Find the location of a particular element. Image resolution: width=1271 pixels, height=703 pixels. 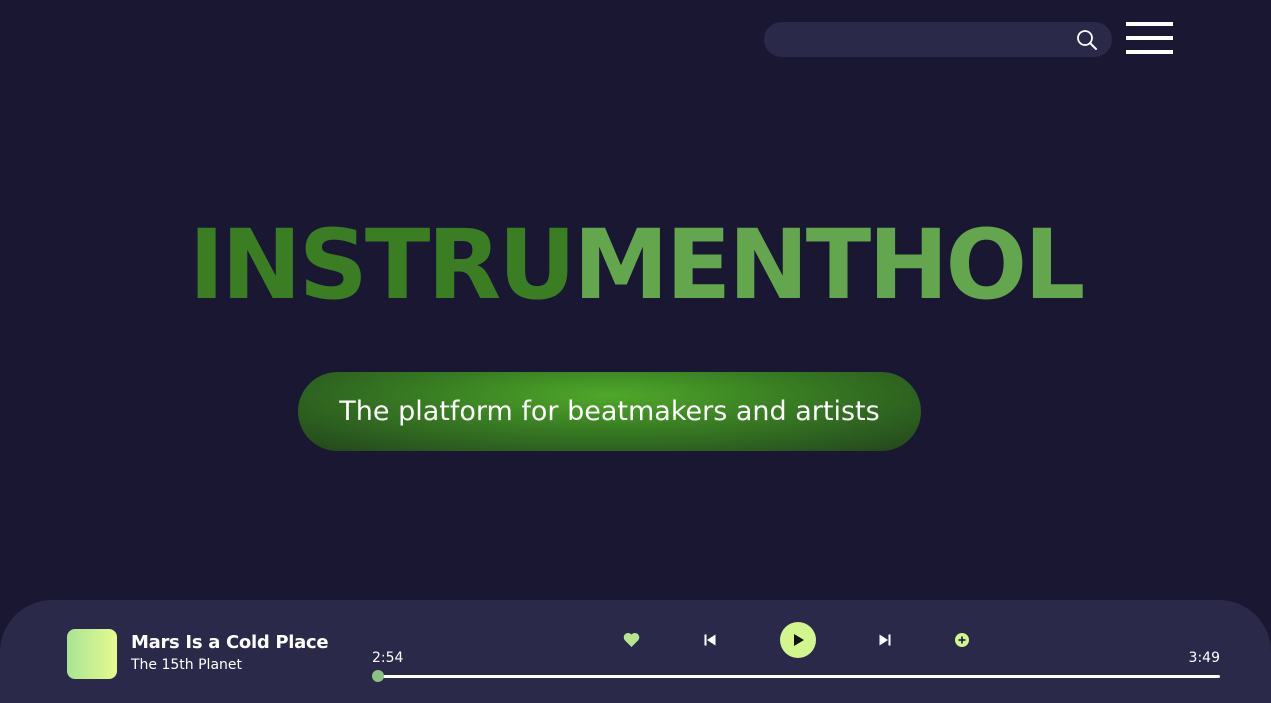

track-artist: The 15th Planet is located at coordinates (186, 665).